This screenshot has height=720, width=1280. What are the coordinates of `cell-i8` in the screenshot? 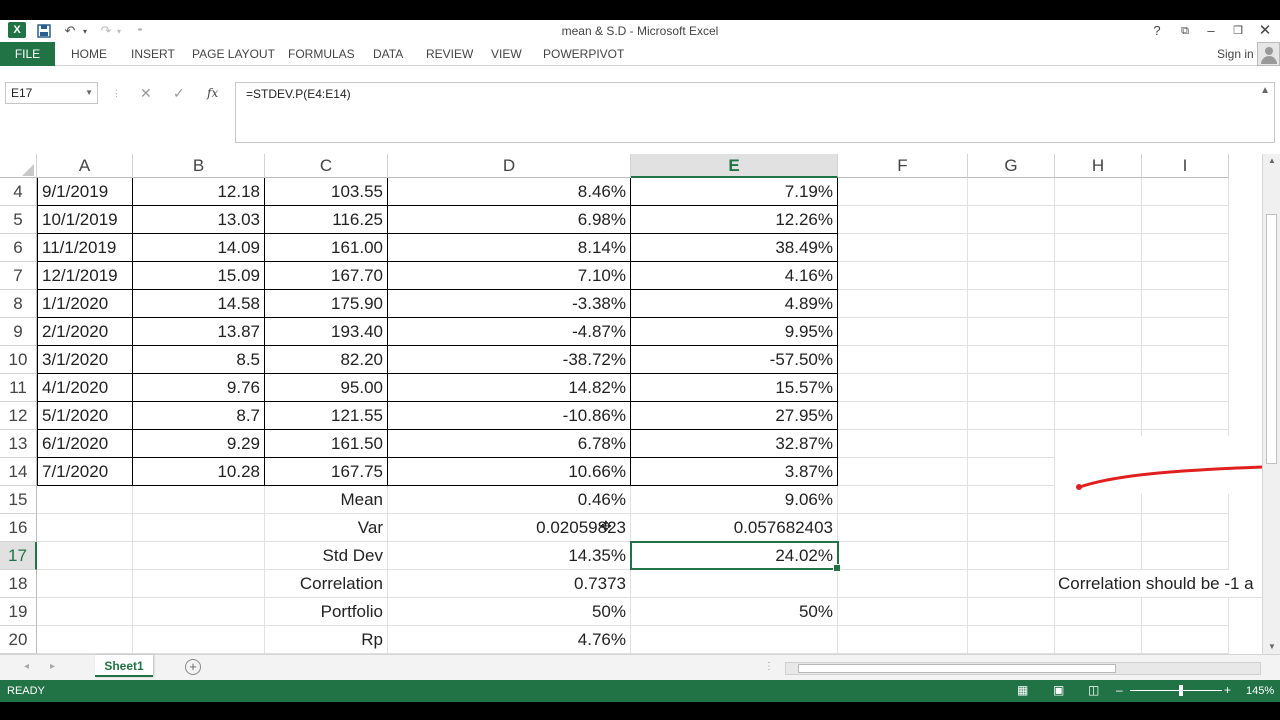 It's located at (1185, 304).